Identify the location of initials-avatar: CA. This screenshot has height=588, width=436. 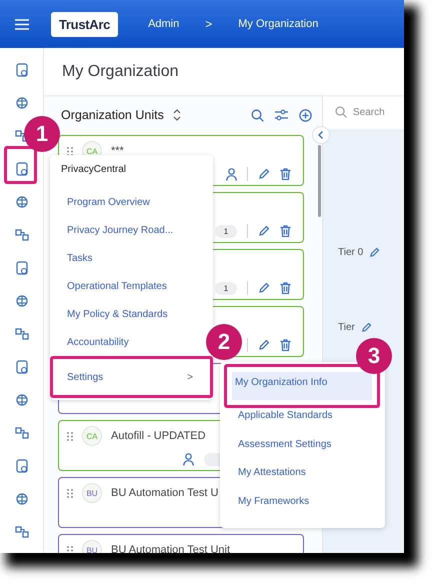
(92, 436).